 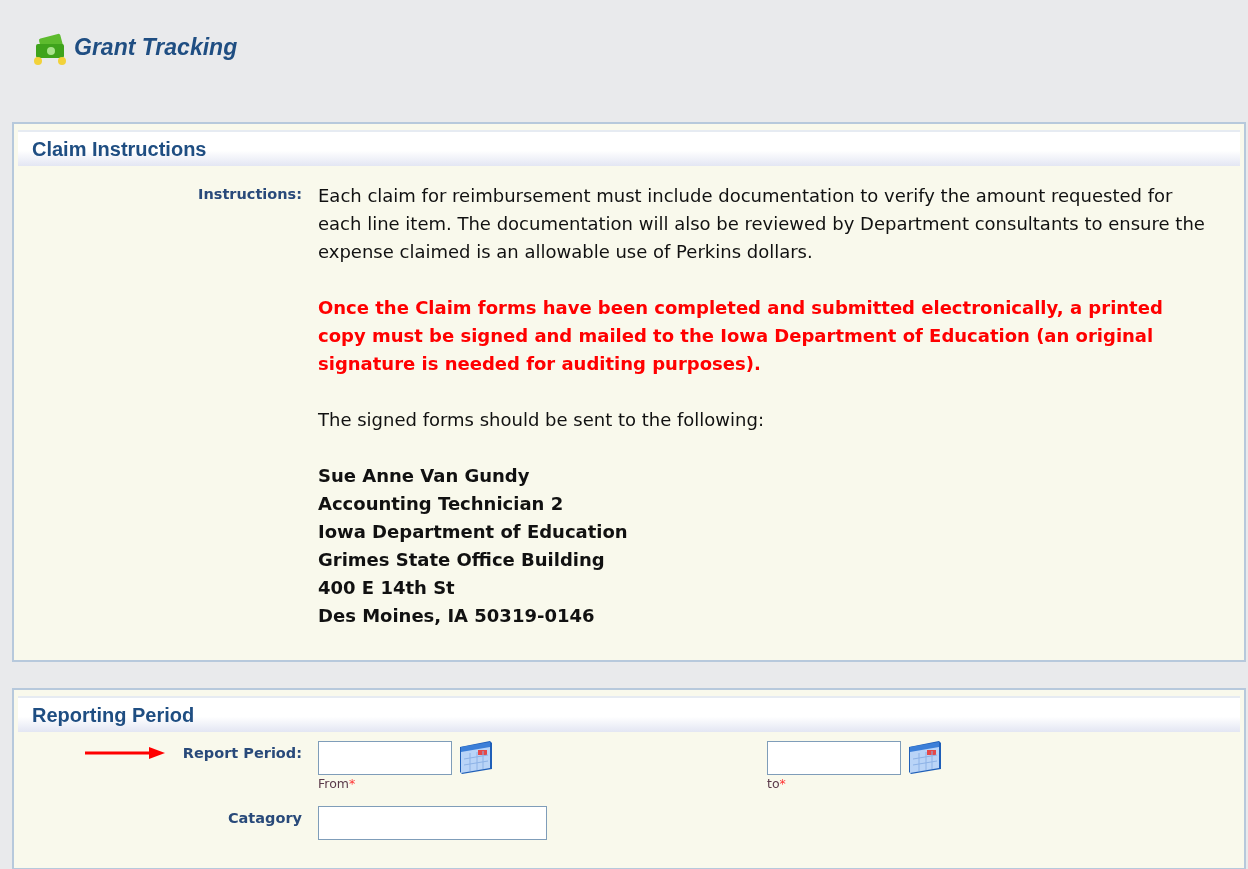 I want to click on field-caption: From, so click(x=333, y=783).